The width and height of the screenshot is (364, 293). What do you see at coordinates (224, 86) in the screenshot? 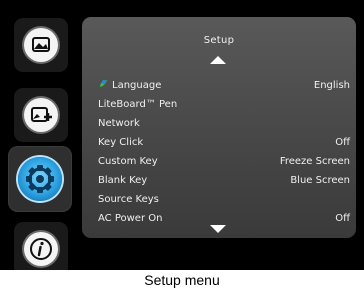
I see `menu-item-language: Language English` at bounding box center [224, 86].